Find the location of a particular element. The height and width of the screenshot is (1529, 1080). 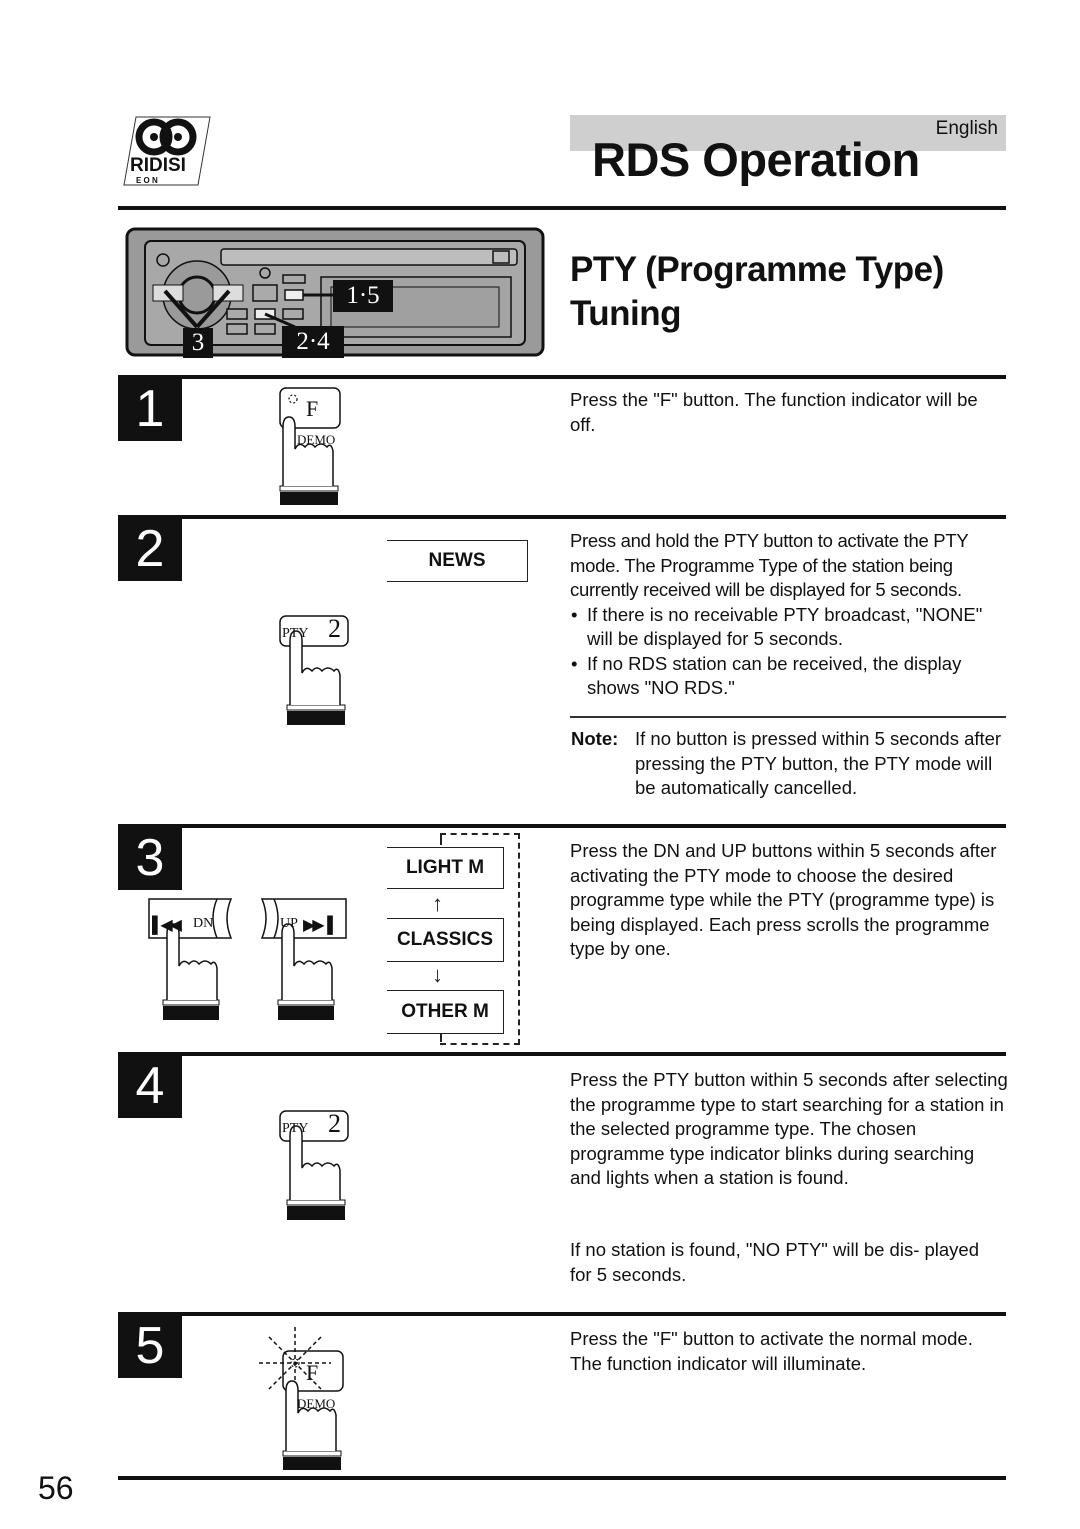

step-3-divider is located at coordinates (562, 826).